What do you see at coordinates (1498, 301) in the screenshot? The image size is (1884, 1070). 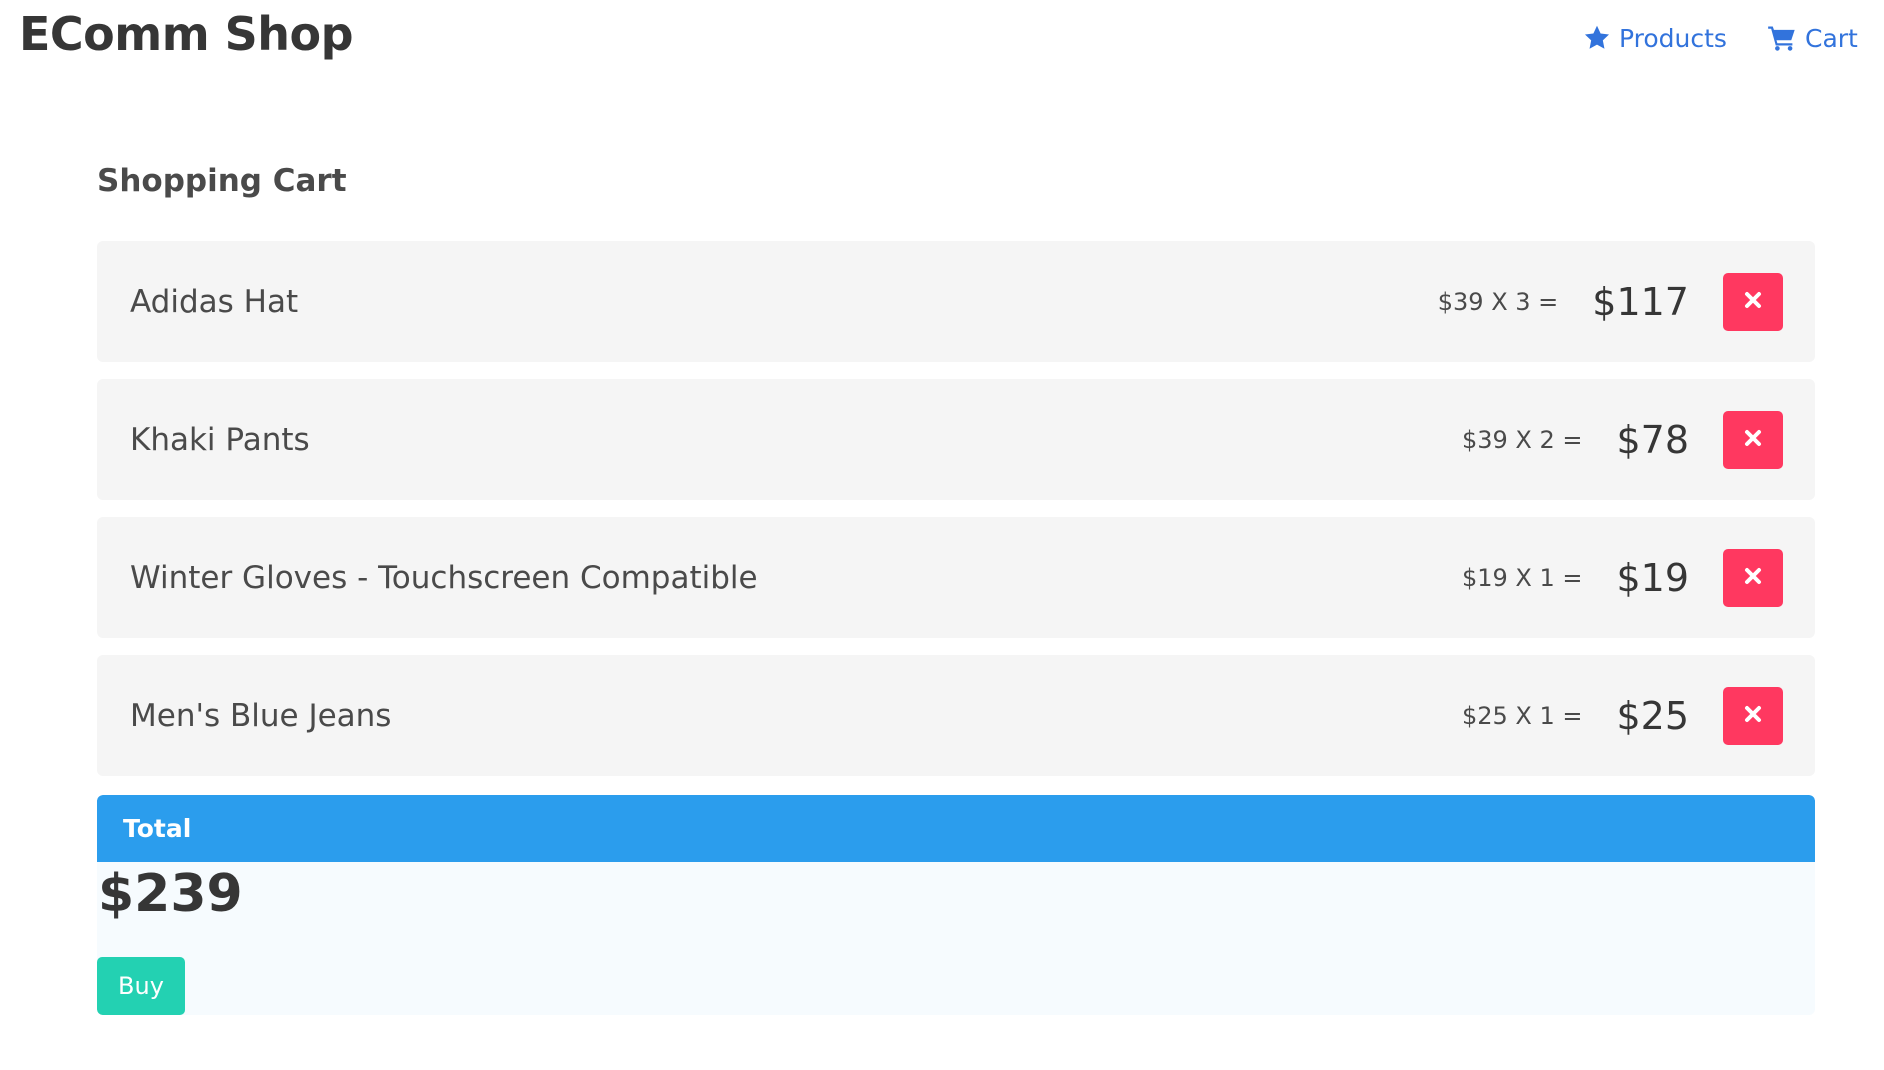 I see `item-calculation: $39 X 3 =` at bounding box center [1498, 301].